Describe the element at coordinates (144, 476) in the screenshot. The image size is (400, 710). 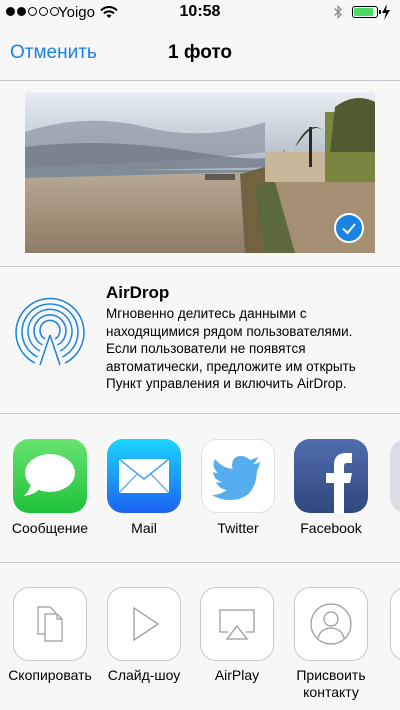
I see `mail-icon` at that location.